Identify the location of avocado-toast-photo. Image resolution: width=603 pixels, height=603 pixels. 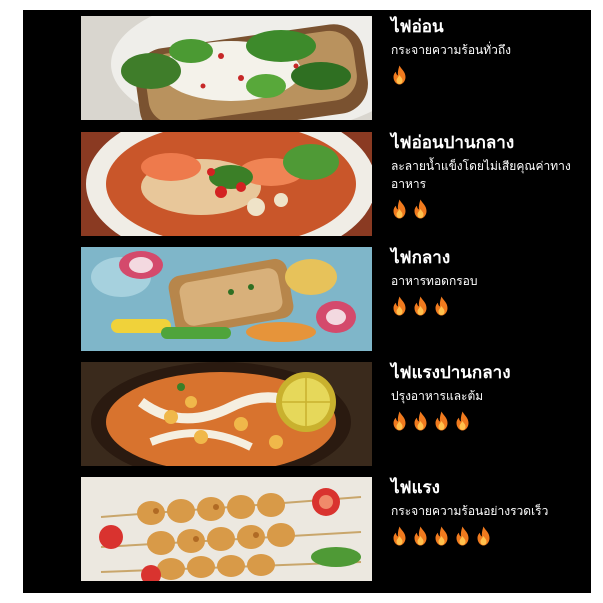
(226, 68).